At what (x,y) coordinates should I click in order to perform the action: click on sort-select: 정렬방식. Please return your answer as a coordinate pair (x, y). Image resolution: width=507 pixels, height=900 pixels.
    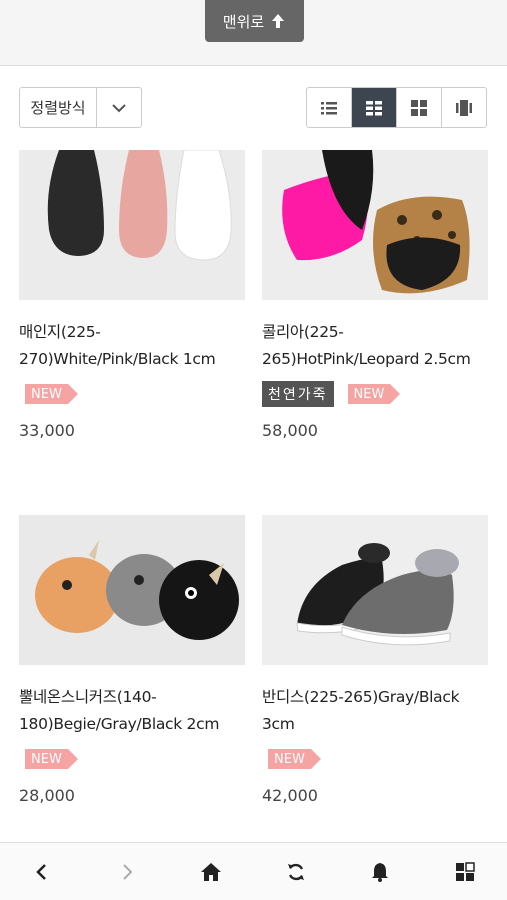
    Looking at the image, I should click on (80, 107).